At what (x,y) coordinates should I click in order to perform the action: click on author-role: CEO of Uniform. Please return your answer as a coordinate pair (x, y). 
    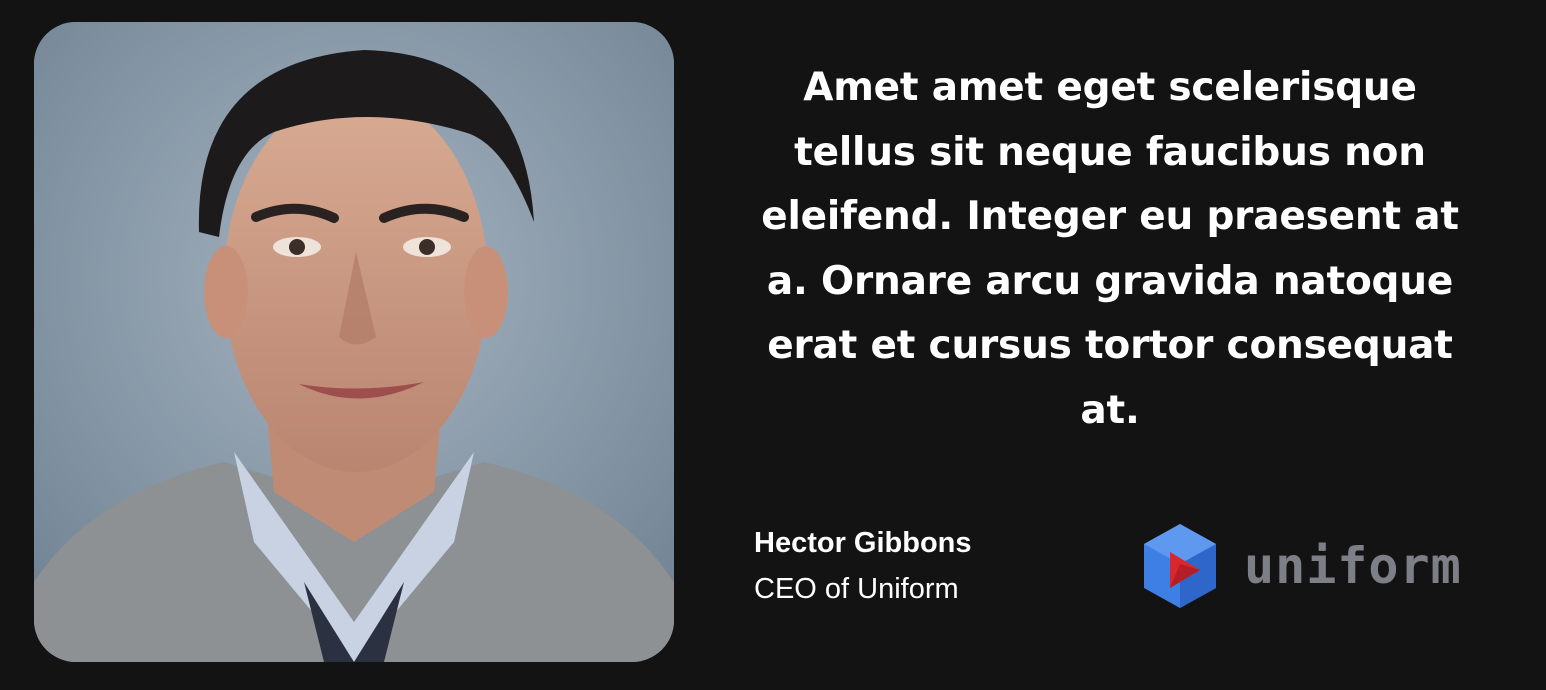
    Looking at the image, I should click on (856, 589).